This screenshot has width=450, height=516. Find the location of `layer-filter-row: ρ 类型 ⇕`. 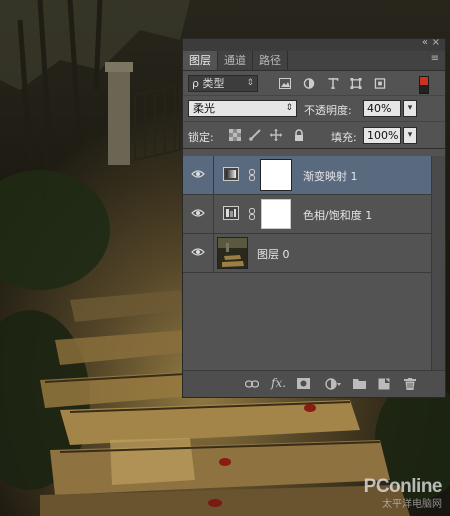

layer-filter-row: ρ 类型 ⇕ is located at coordinates (314, 83).